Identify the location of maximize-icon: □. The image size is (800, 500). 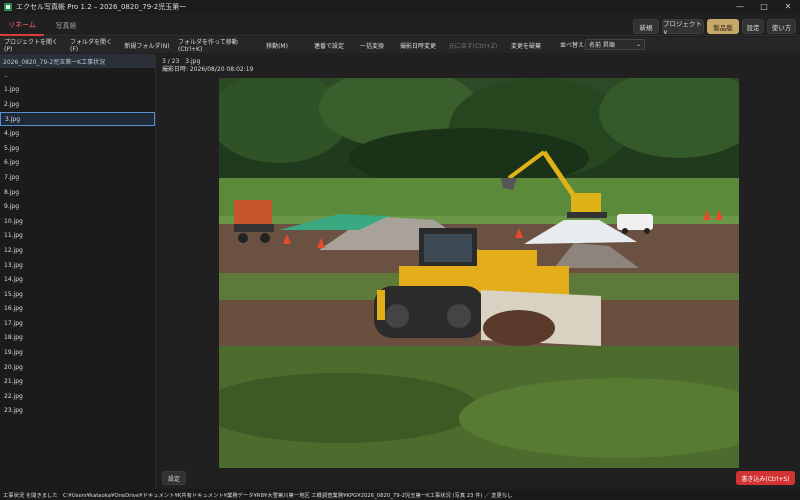
(764, 7).